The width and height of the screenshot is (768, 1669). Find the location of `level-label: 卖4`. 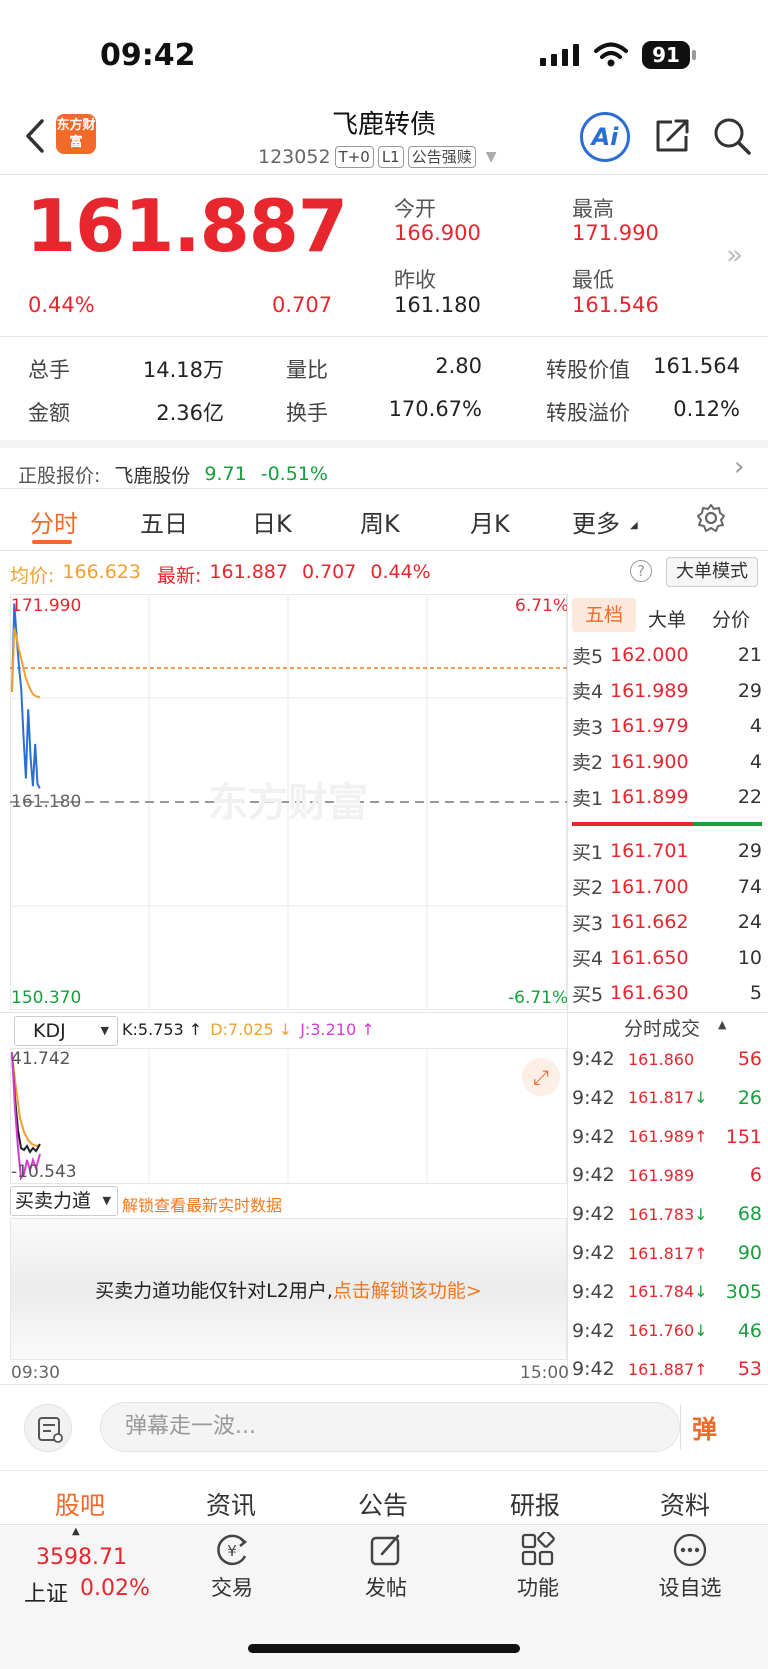

level-label: 卖4 is located at coordinates (588, 692).